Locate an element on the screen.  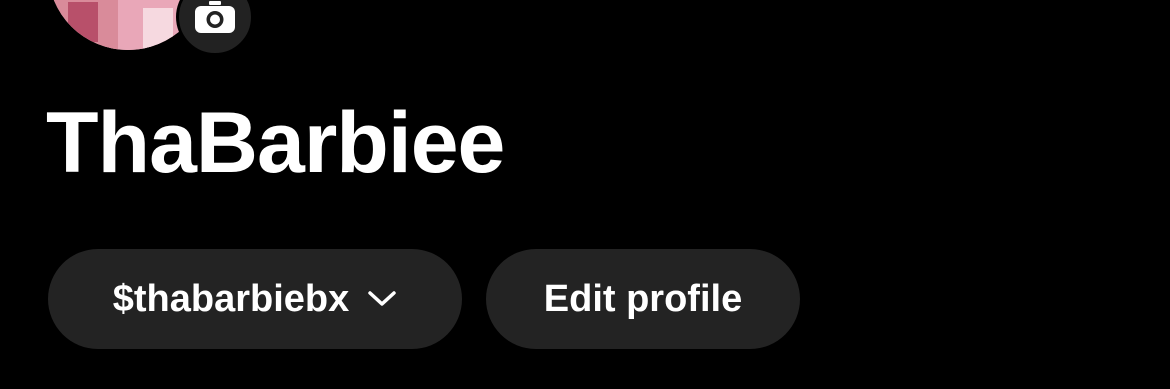
display-name: ThaBarbiee is located at coordinates (275, 143).